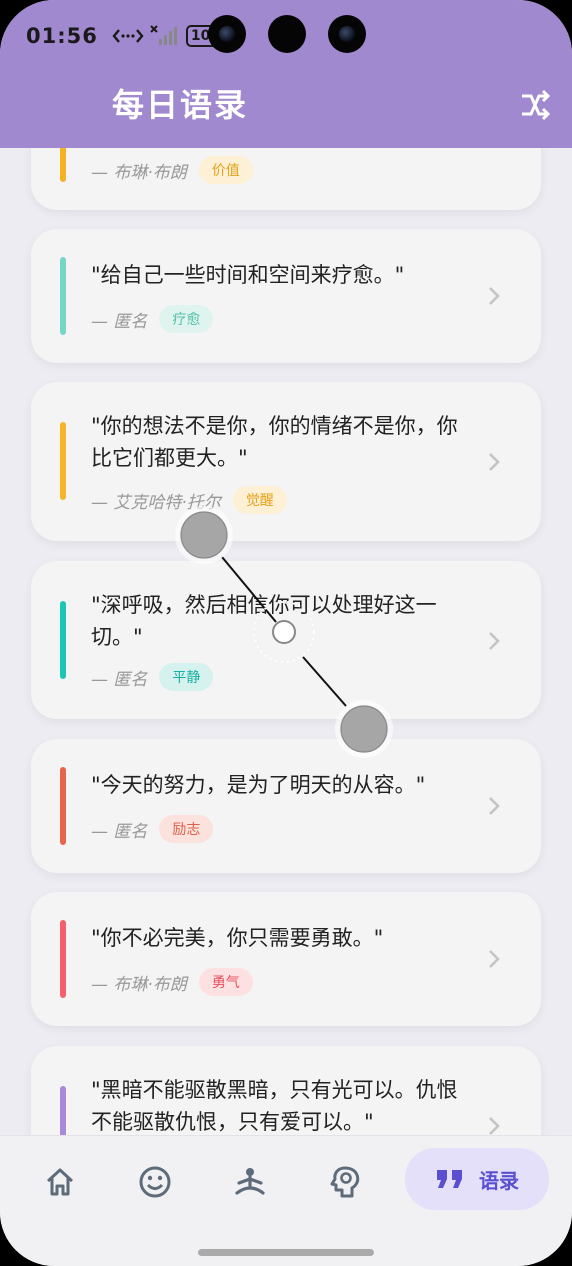 This screenshot has height=1266, width=572. Describe the element at coordinates (286, 1200) in the screenshot. I see `bottom-nav: 语录` at that location.